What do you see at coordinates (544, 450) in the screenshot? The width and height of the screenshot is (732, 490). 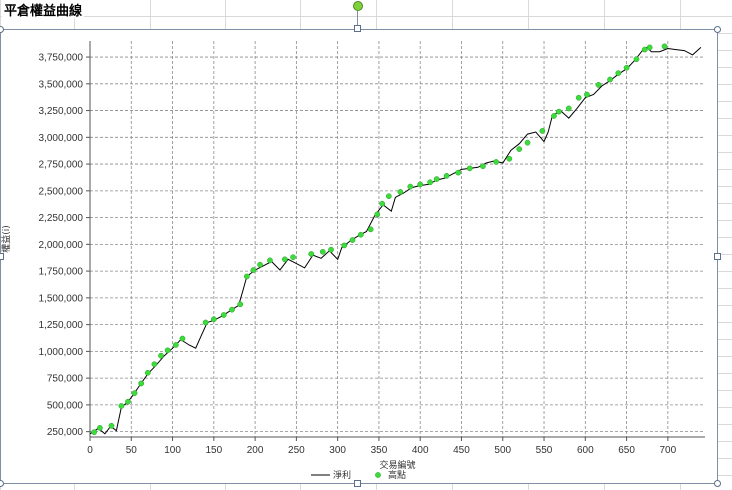 I see `x-tick-label: 550` at bounding box center [544, 450].